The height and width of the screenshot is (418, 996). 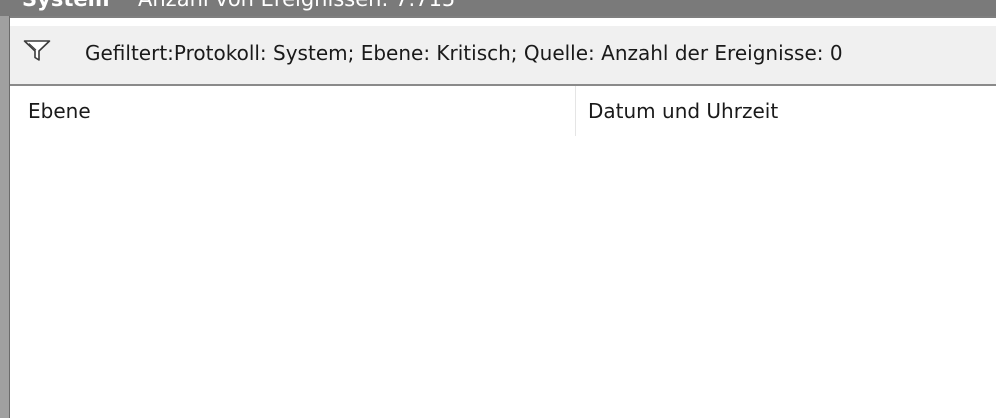 What do you see at coordinates (293, 111) in the screenshot?
I see `column-header-level: Ebene` at bounding box center [293, 111].